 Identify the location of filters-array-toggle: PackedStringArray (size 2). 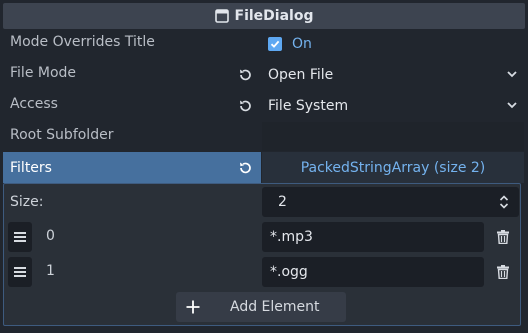
(393, 167).